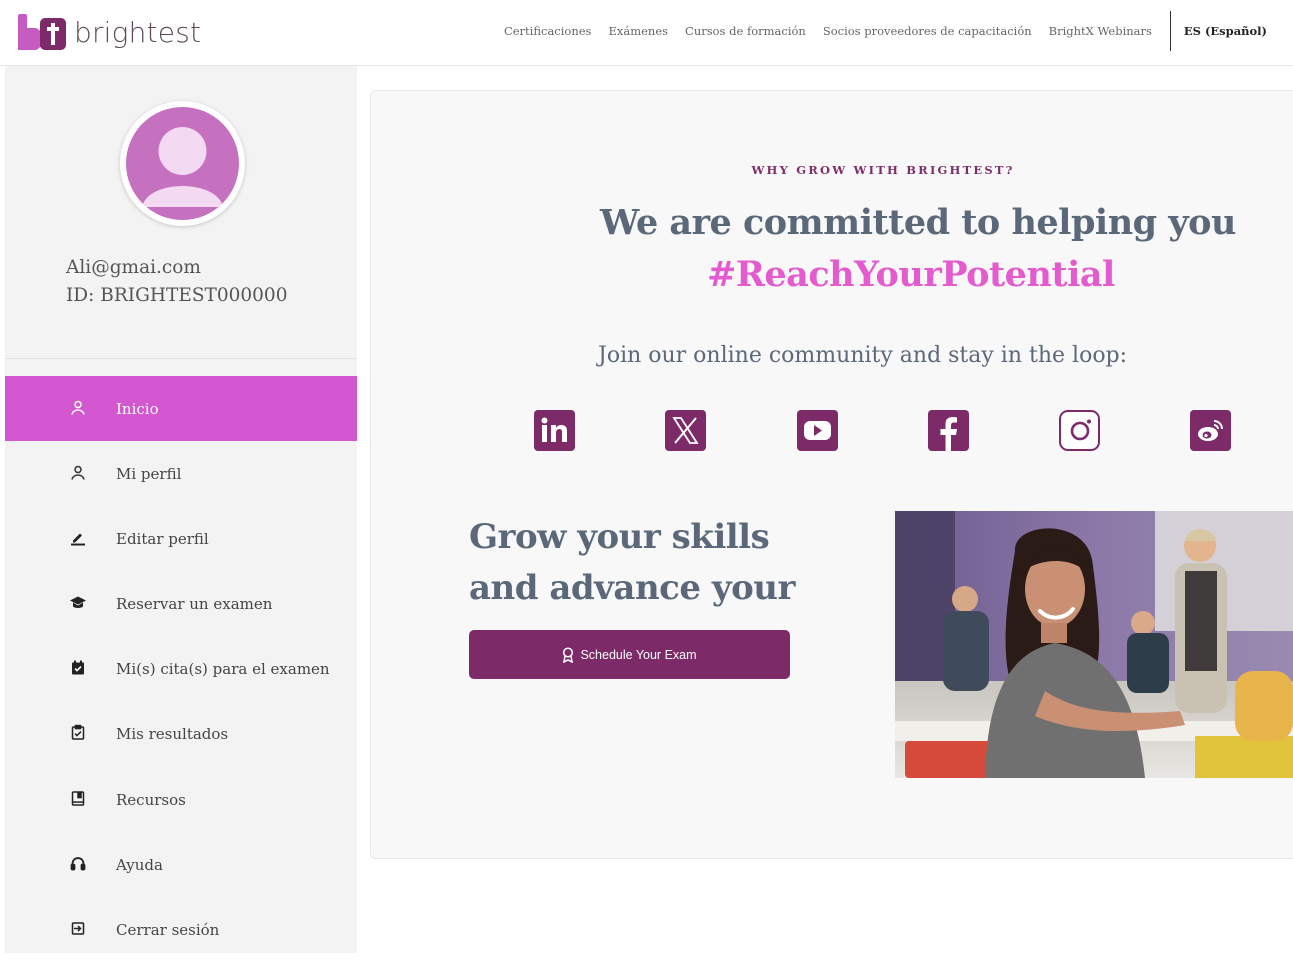  I want to click on sign-out-icon, so click(78, 928).